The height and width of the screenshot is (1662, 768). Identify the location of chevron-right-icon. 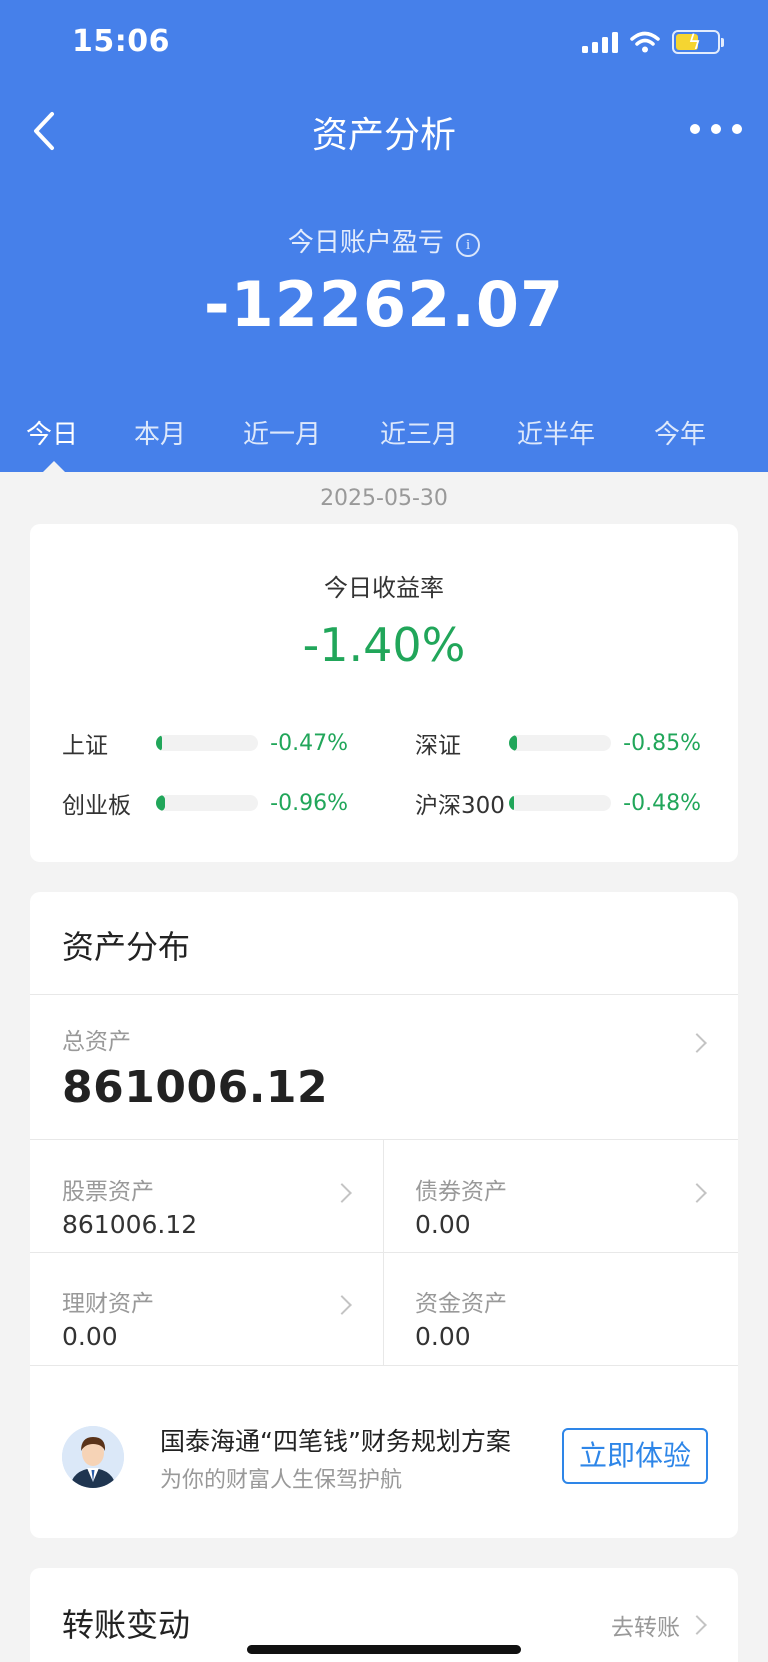
(697, 1625).